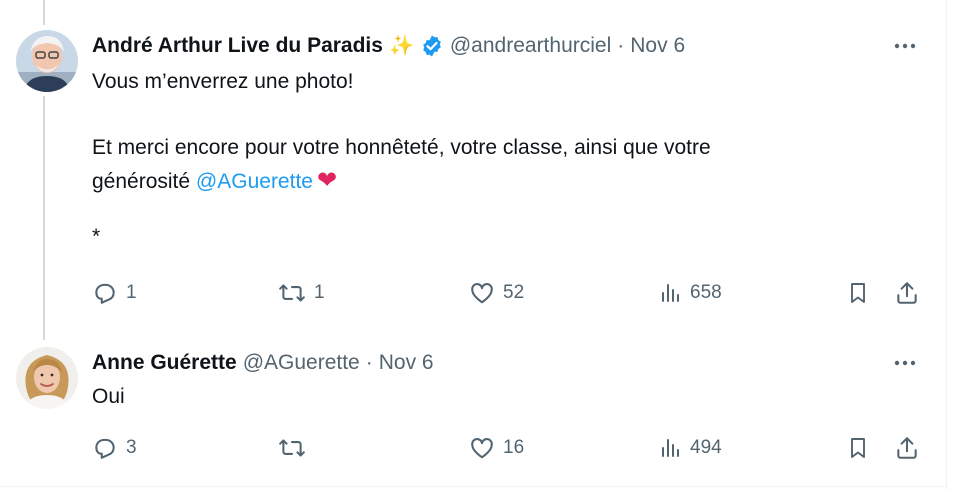  I want to click on action-bar: 1 1 52 658, so click(507, 293).